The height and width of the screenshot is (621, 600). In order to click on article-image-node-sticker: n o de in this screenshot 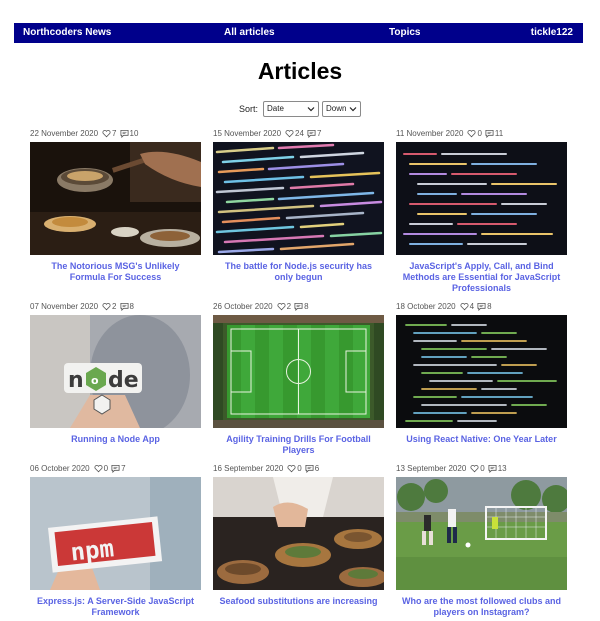, I will do `click(115, 371)`.